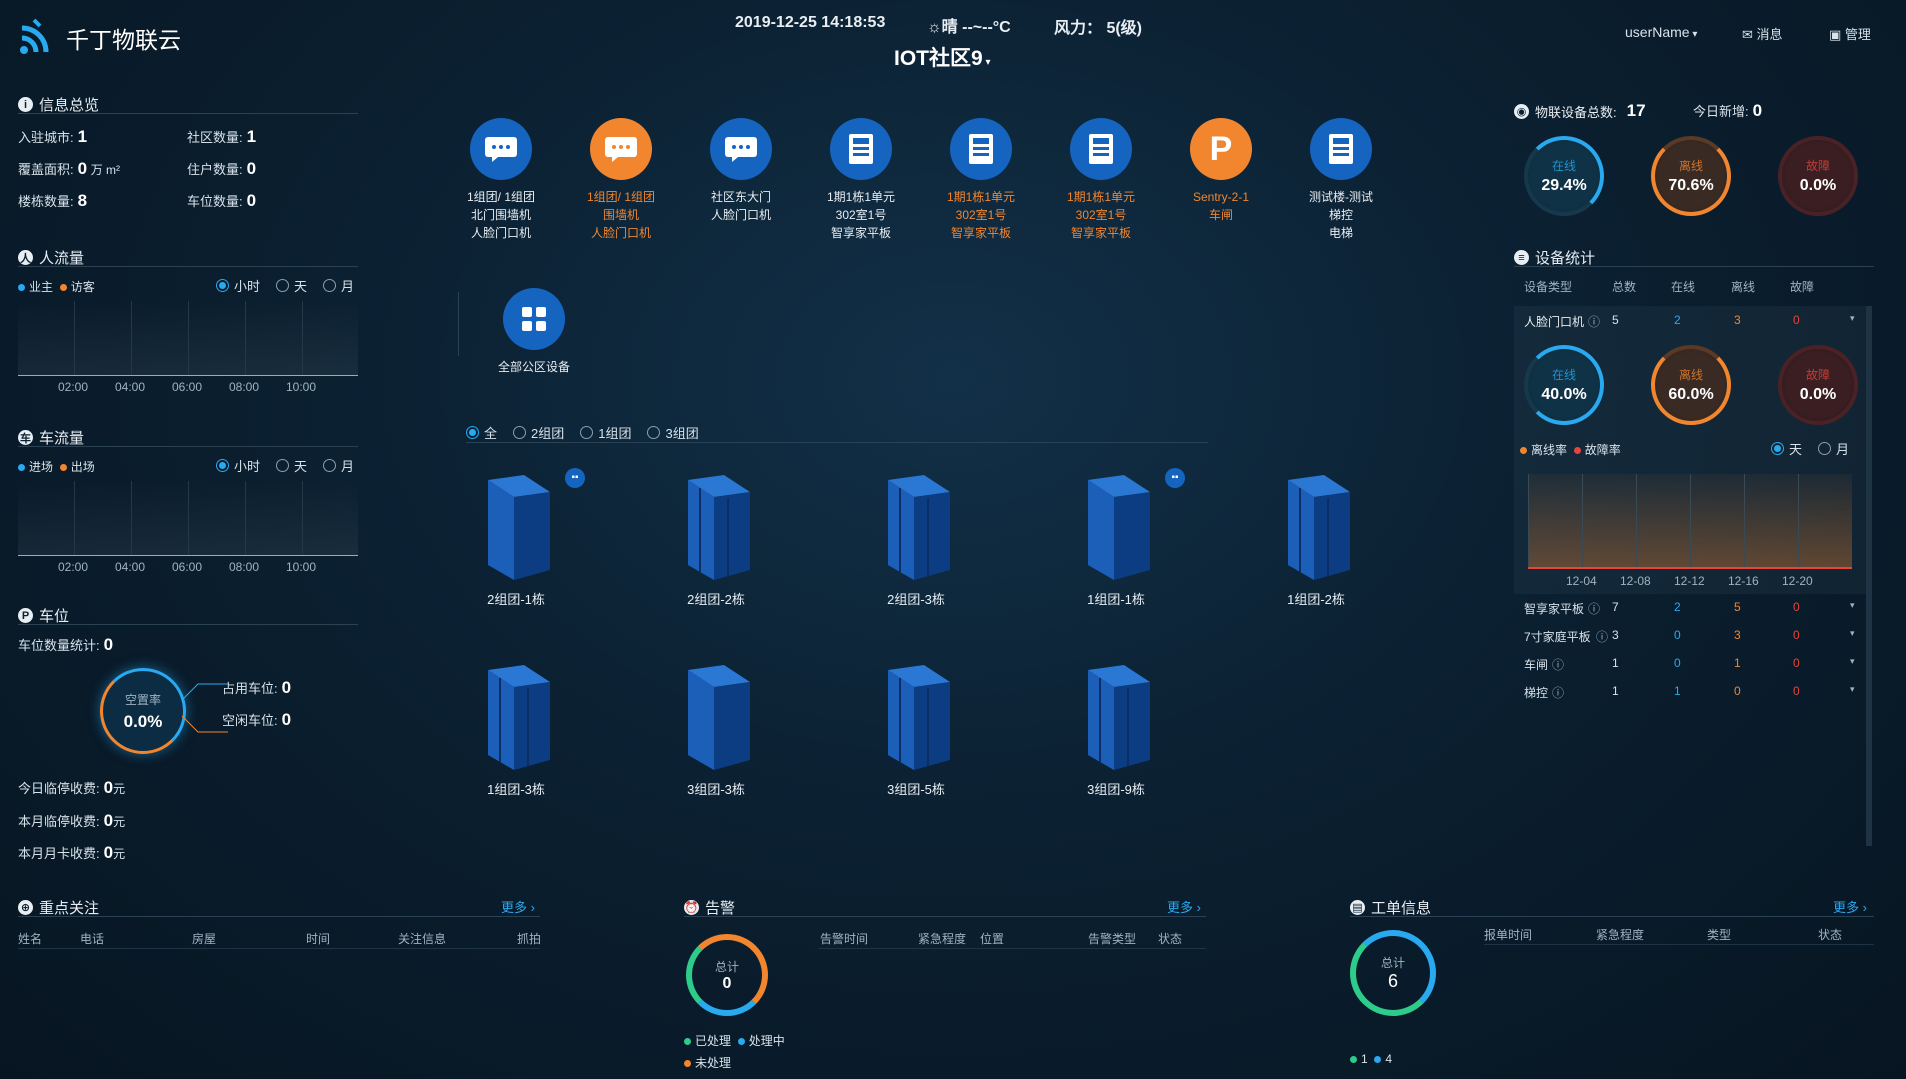  What do you see at coordinates (716, 539) in the screenshot?
I see `building-item: 2组团-2栋` at bounding box center [716, 539].